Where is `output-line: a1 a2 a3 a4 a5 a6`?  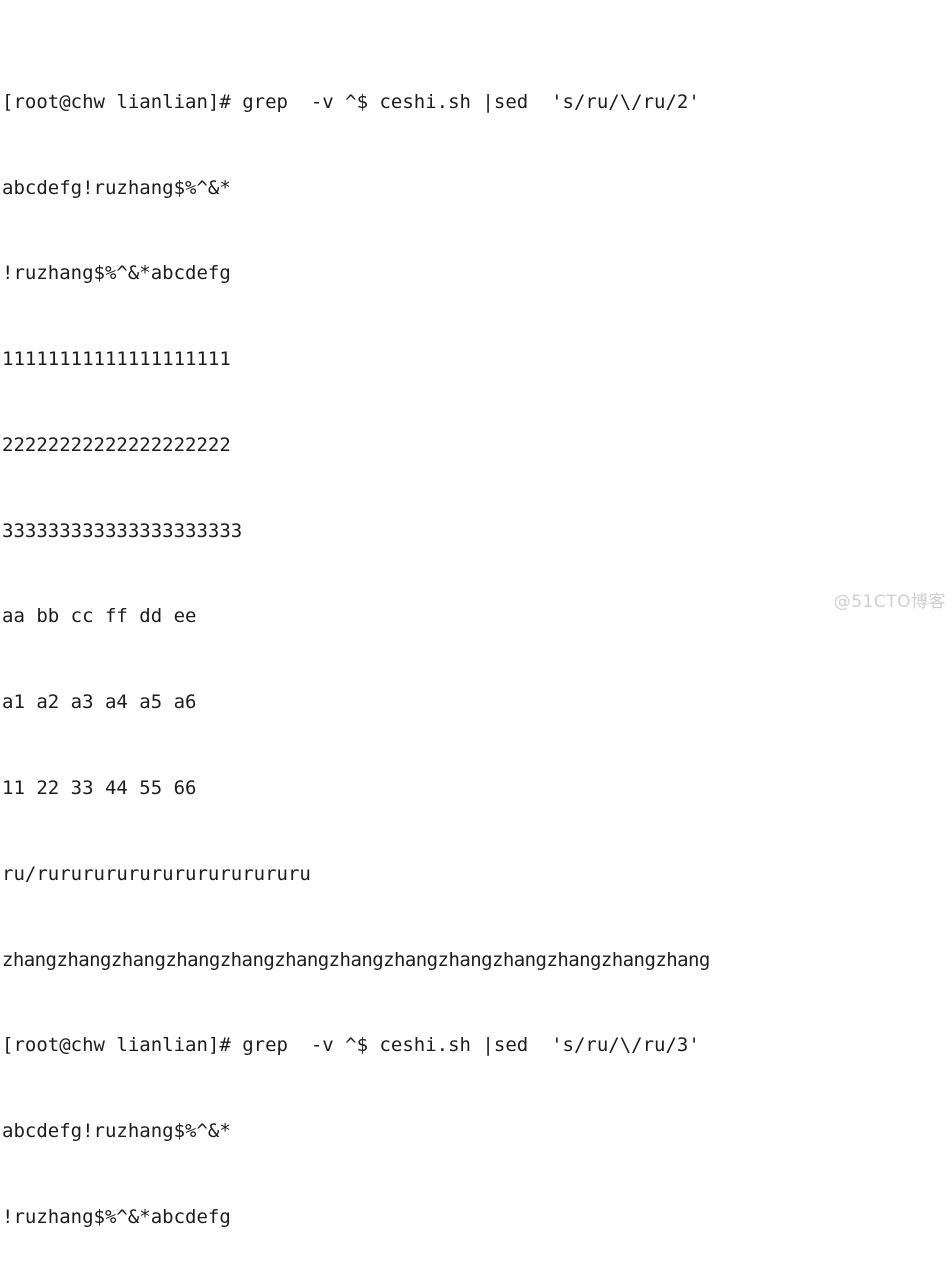 output-line: a1 a2 a3 a4 a5 a6 is located at coordinates (99, 702).